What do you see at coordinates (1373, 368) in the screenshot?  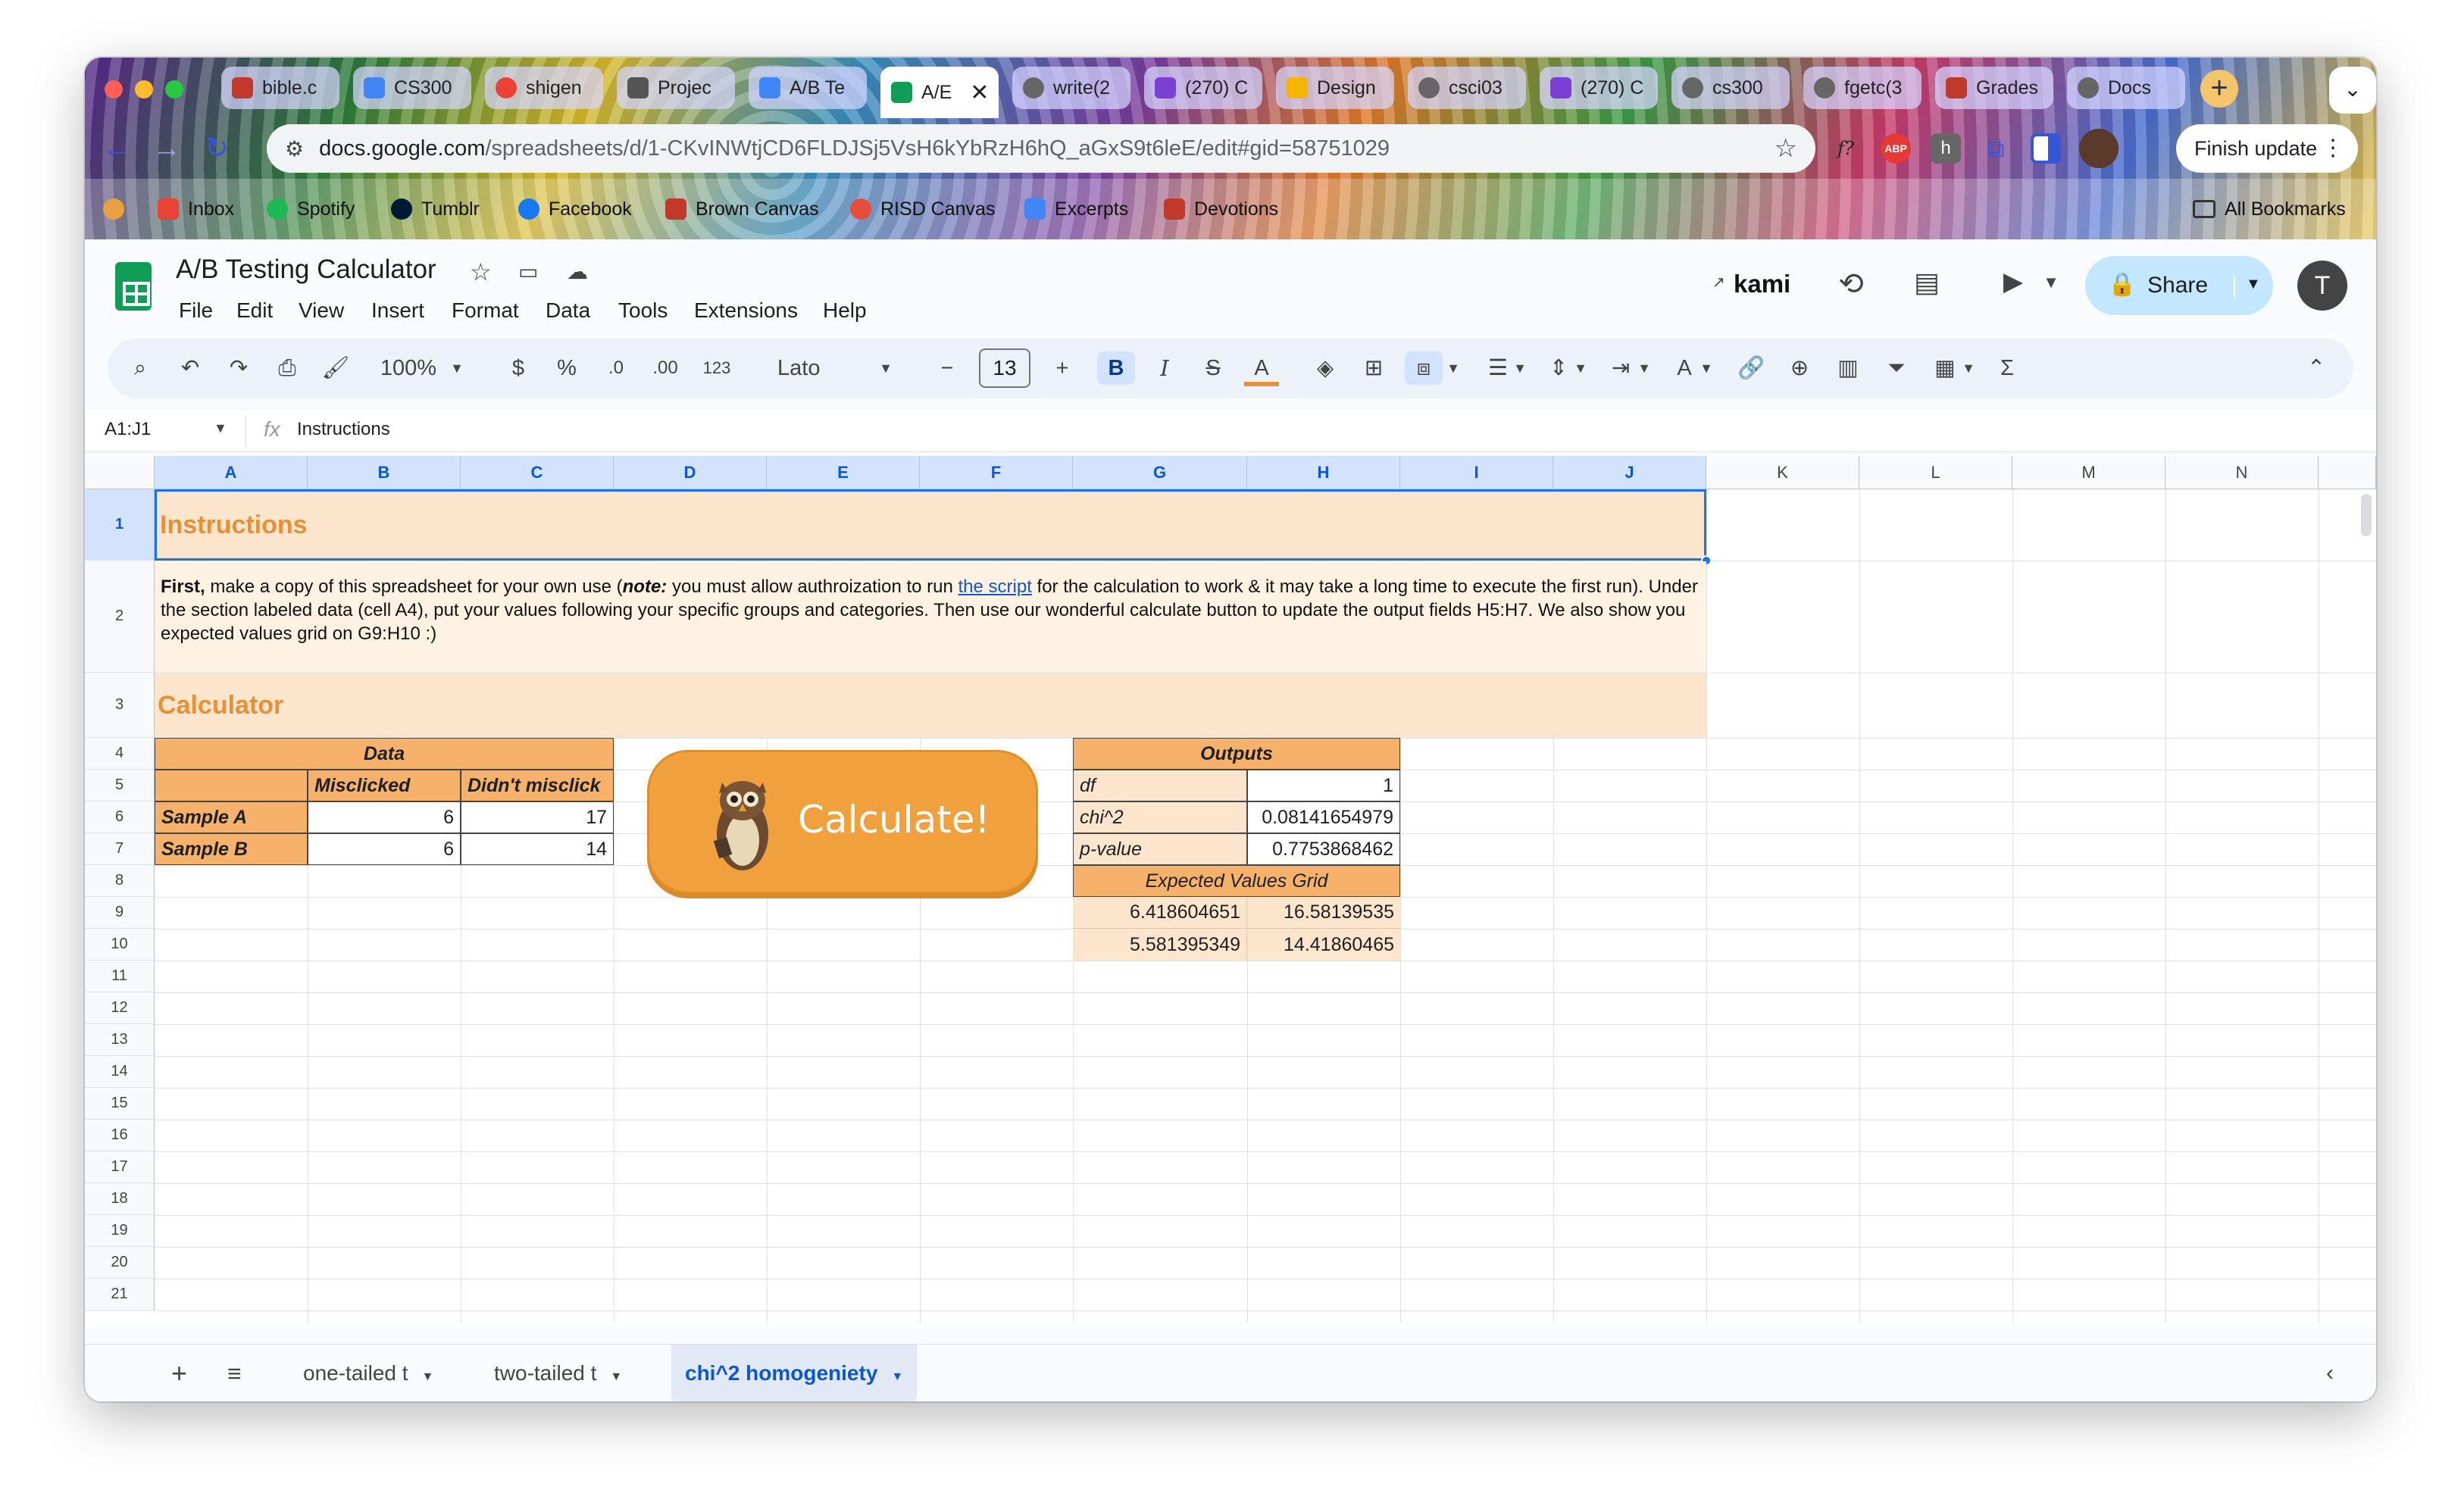 I see `borders-icon: ⊞` at bounding box center [1373, 368].